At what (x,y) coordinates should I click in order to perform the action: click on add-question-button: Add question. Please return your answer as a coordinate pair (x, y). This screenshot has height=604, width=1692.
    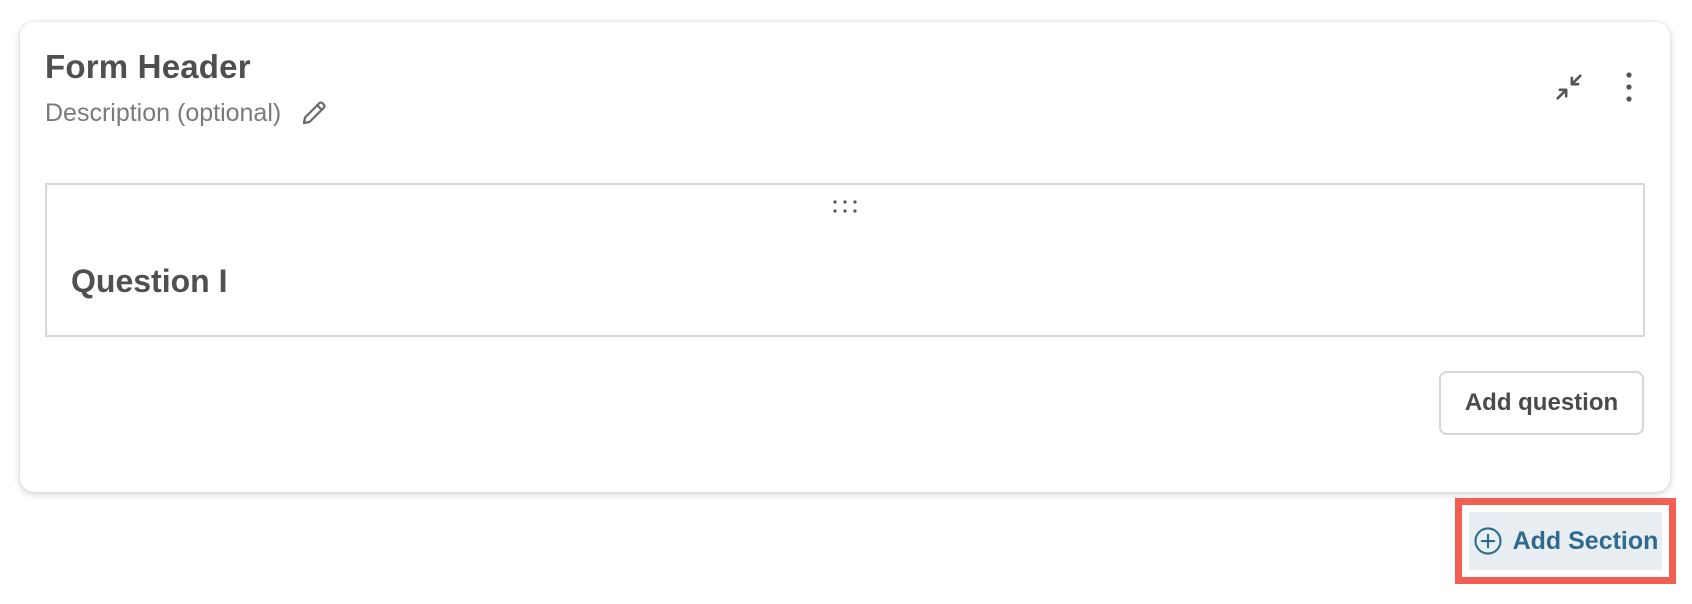
    Looking at the image, I should click on (1541, 403).